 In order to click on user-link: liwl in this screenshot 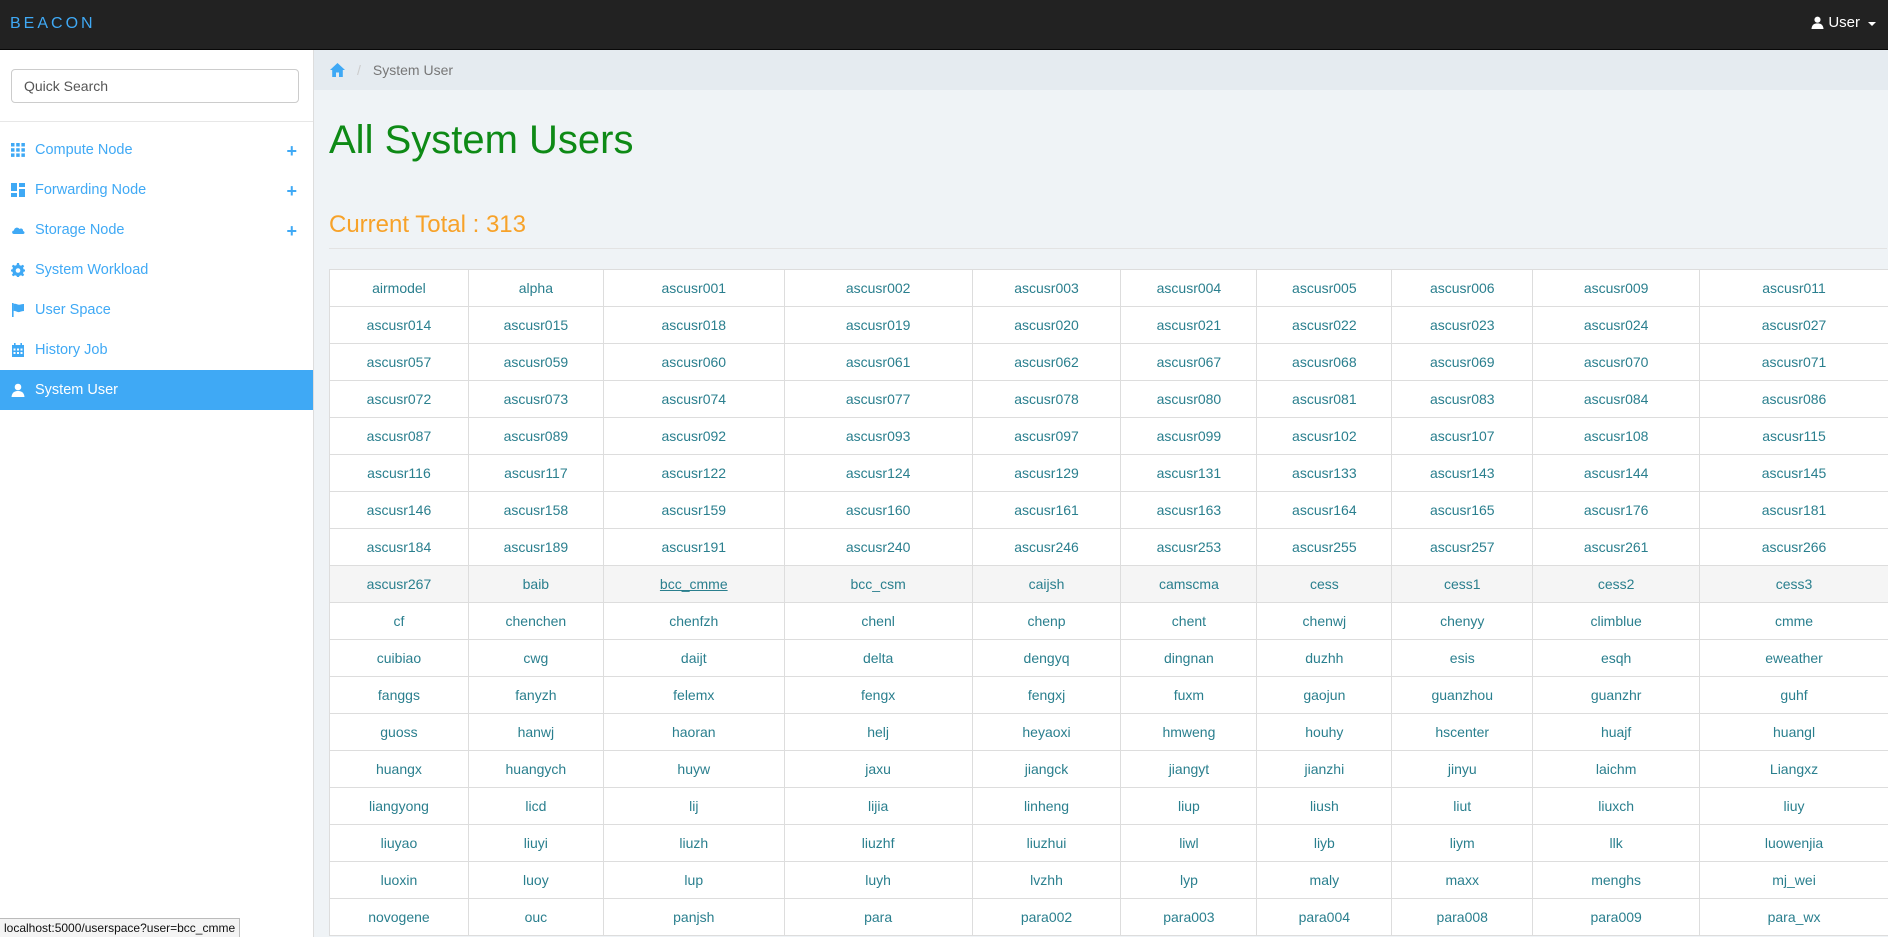, I will do `click(1189, 843)`.